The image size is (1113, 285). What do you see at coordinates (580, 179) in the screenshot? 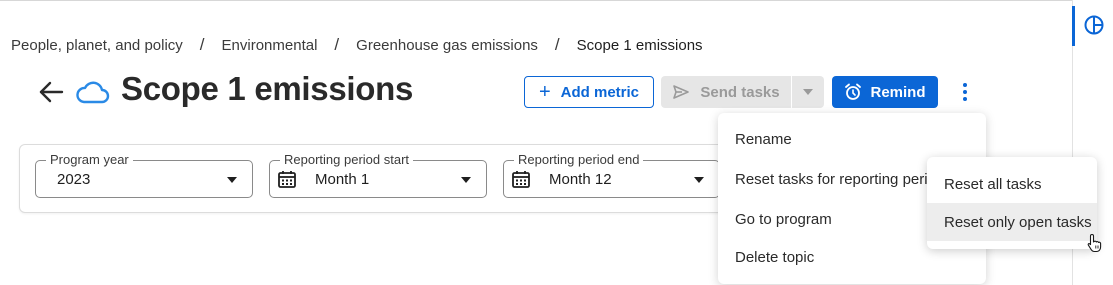
I see `period-end-value: Month 12` at bounding box center [580, 179].